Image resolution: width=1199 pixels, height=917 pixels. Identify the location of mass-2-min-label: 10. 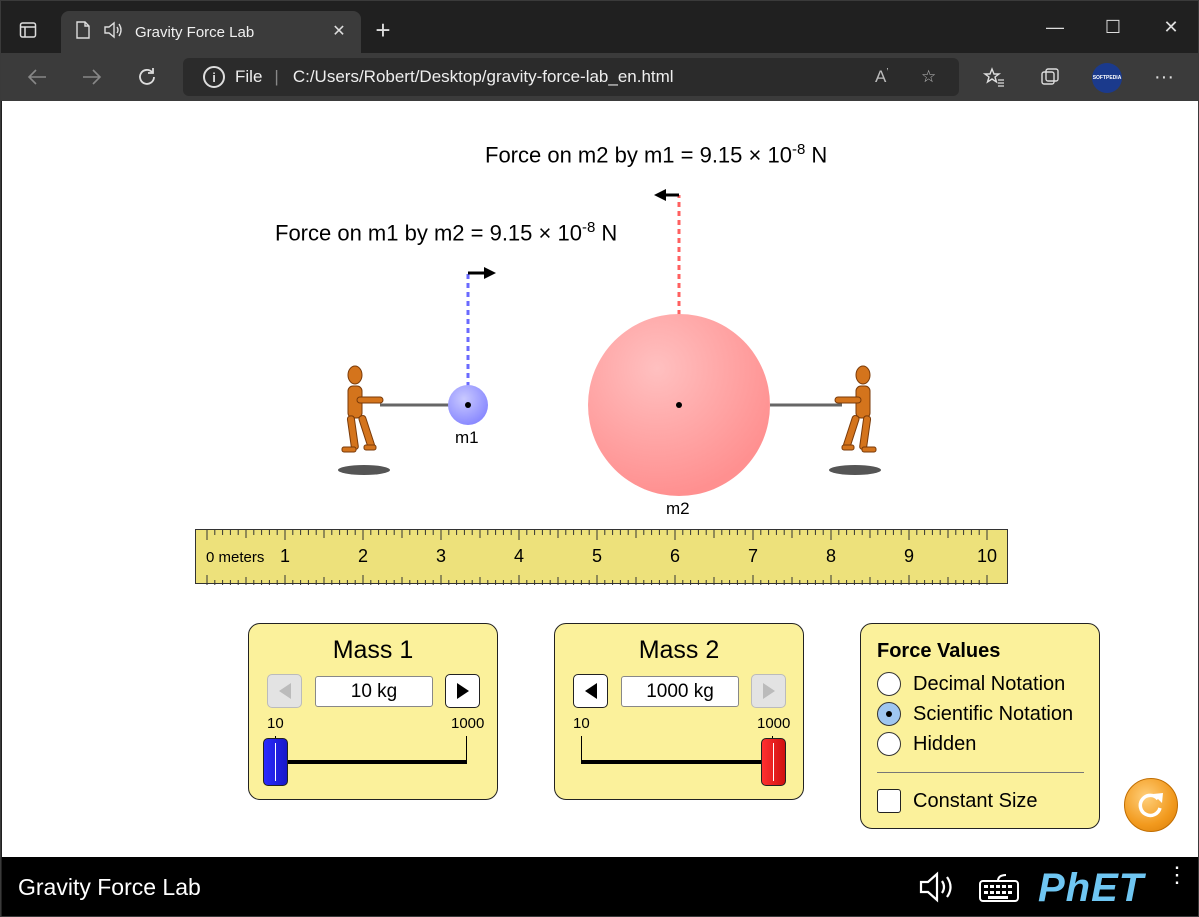
(581, 723).